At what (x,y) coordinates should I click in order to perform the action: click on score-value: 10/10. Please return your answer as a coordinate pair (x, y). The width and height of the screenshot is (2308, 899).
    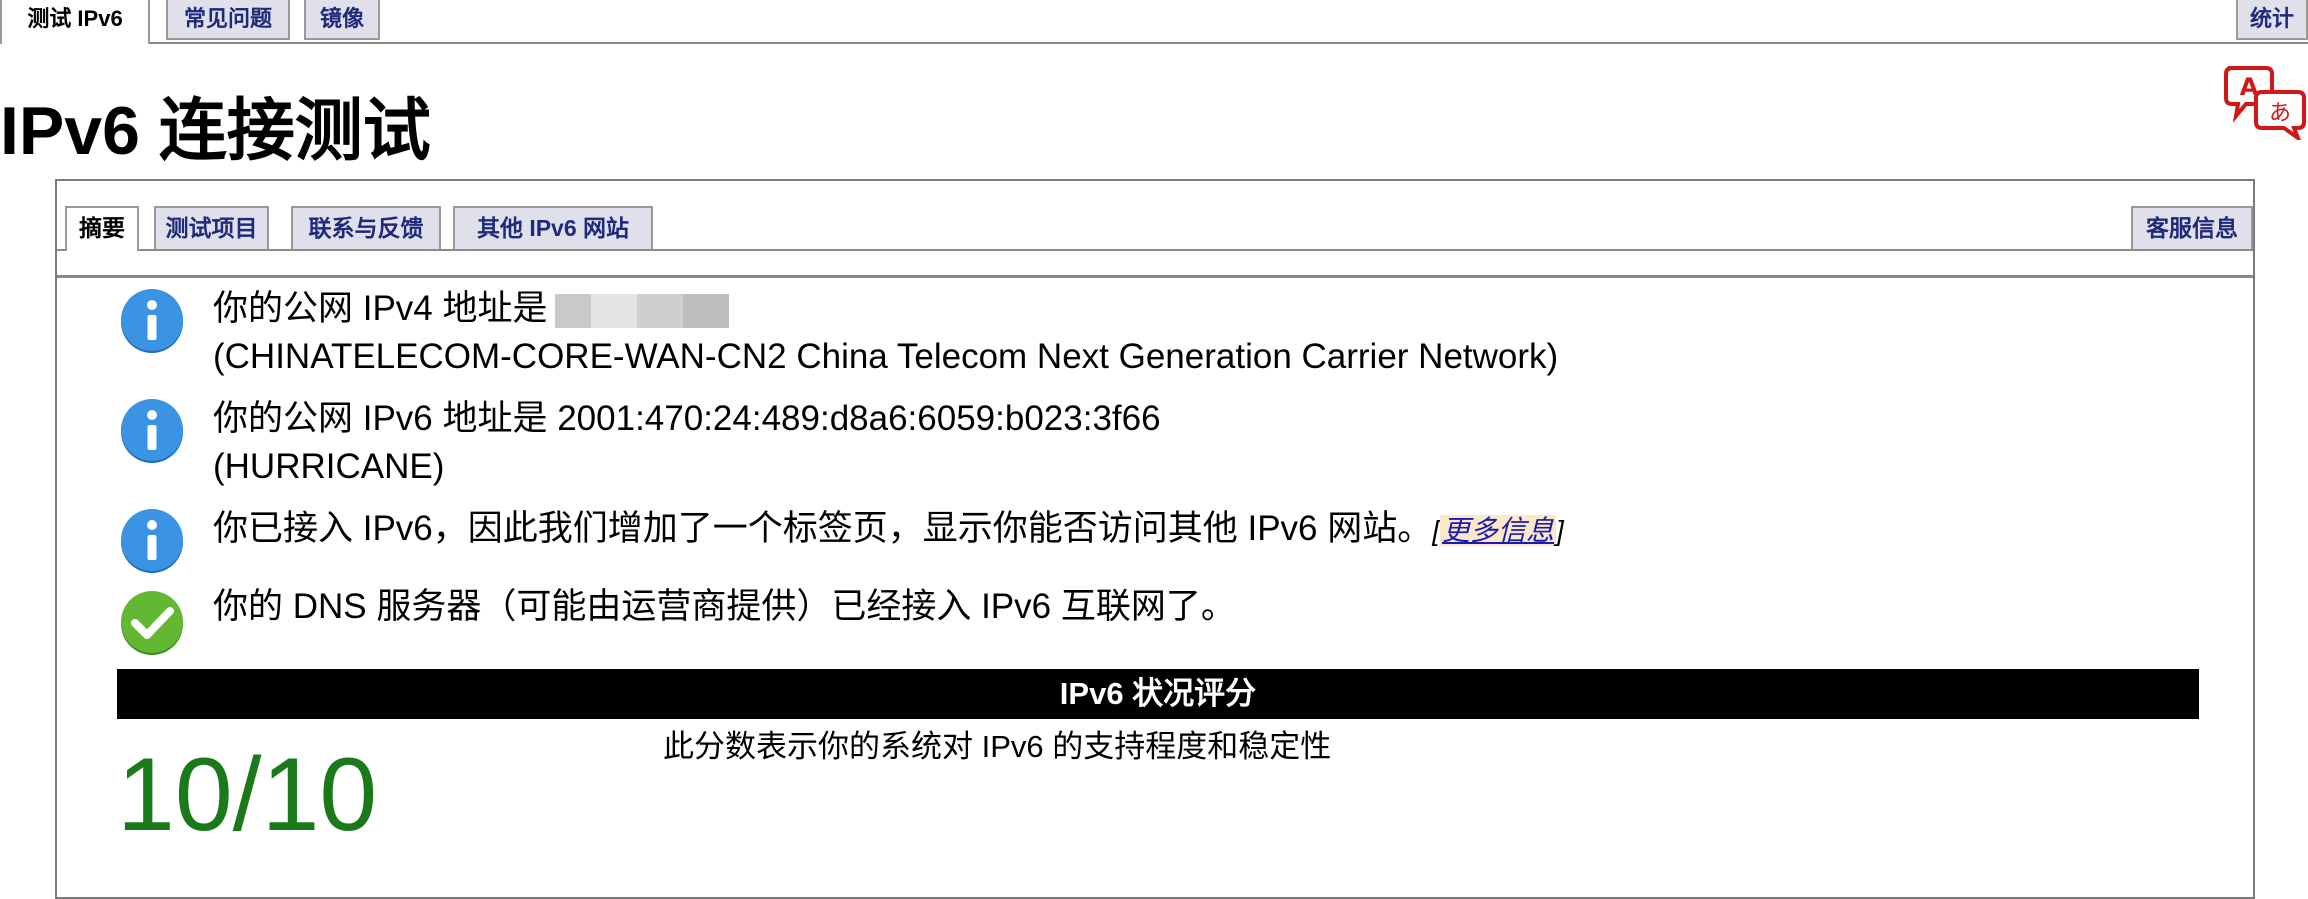
    Looking at the image, I should click on (247, 795).